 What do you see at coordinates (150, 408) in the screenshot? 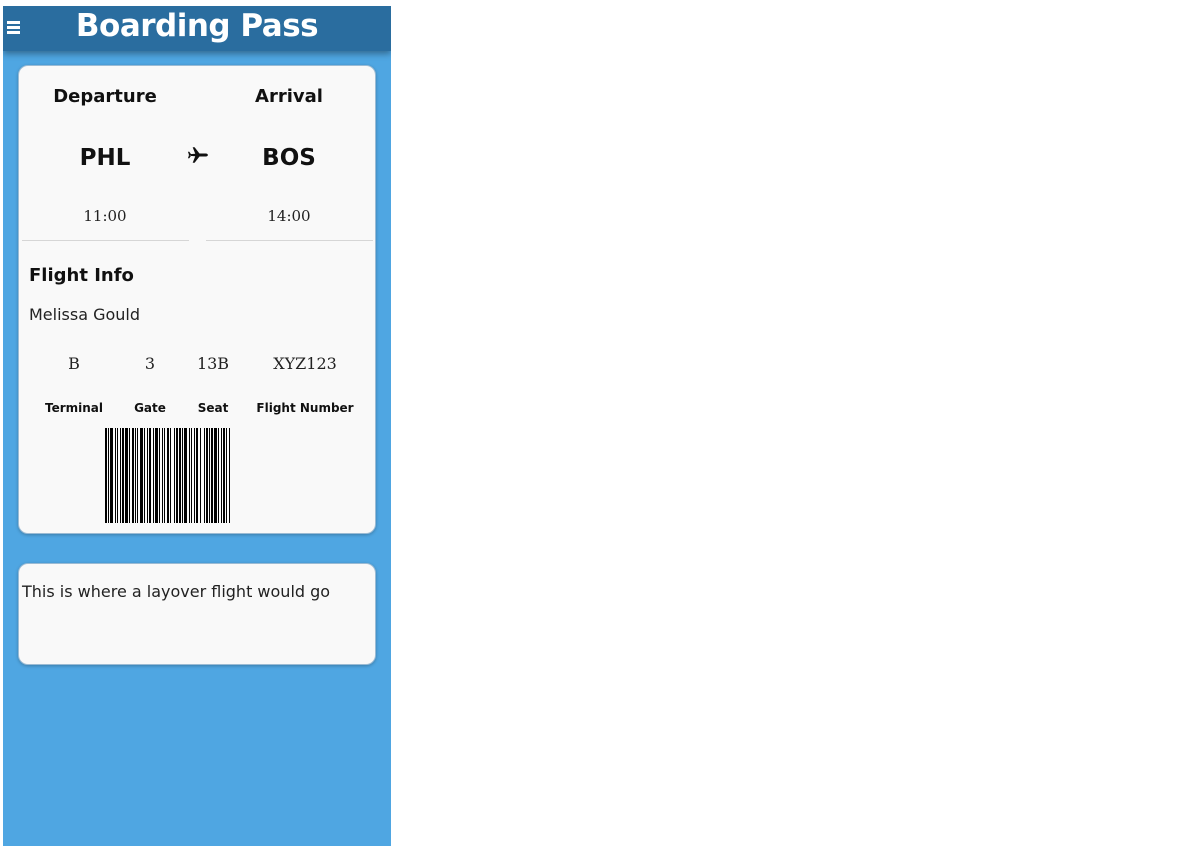
I see `gate-label: Gate` at bounding box center [150, 408].